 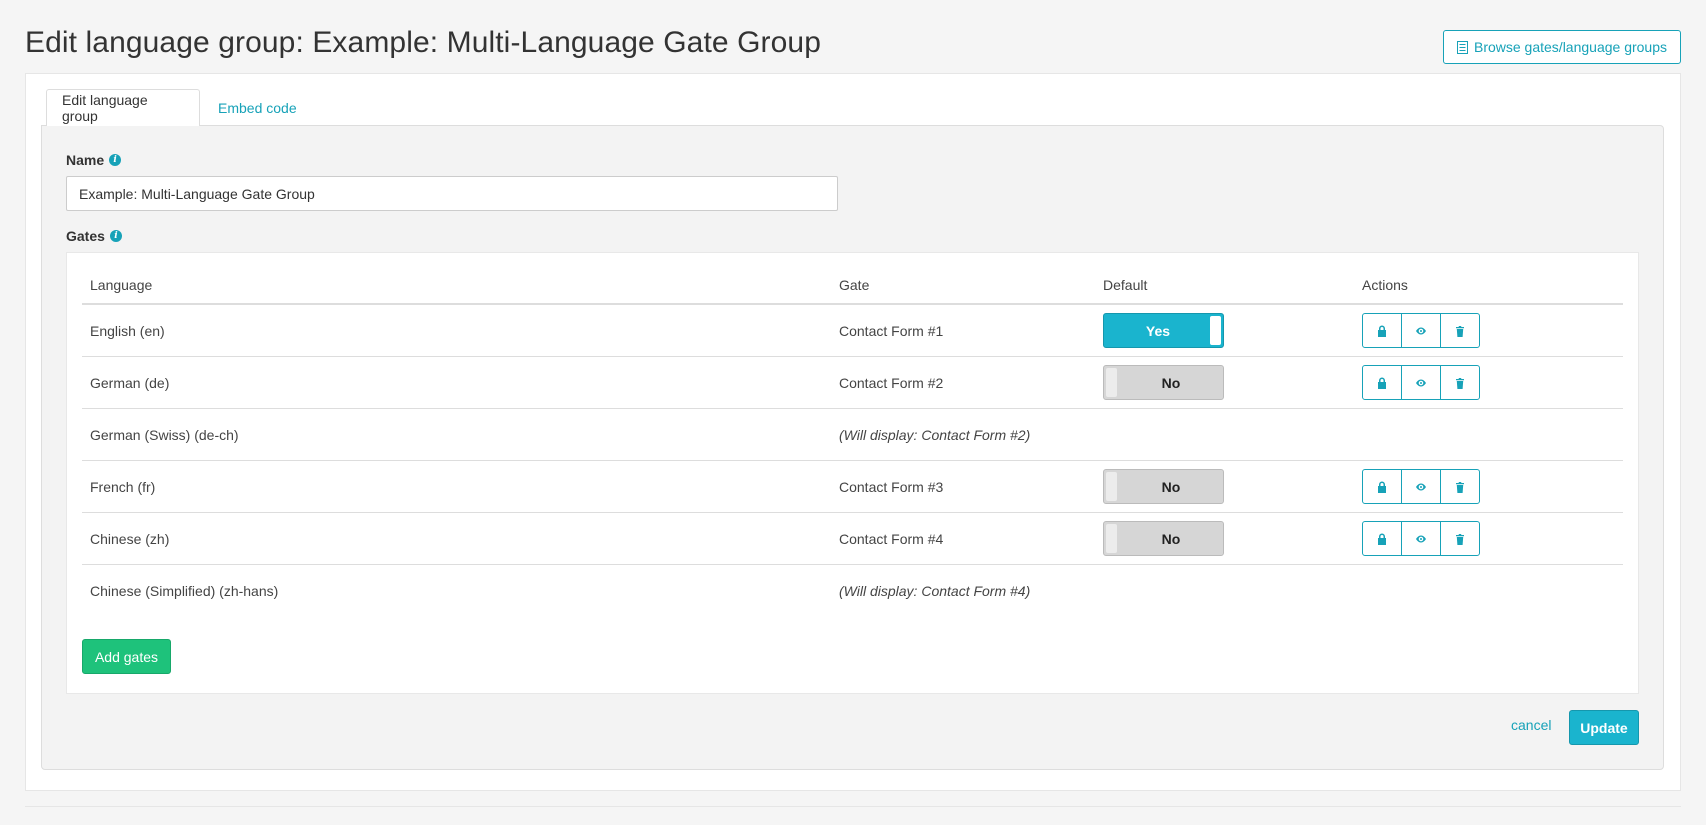 I want to click on name-label-text: Name, so click(x=85, y=160).